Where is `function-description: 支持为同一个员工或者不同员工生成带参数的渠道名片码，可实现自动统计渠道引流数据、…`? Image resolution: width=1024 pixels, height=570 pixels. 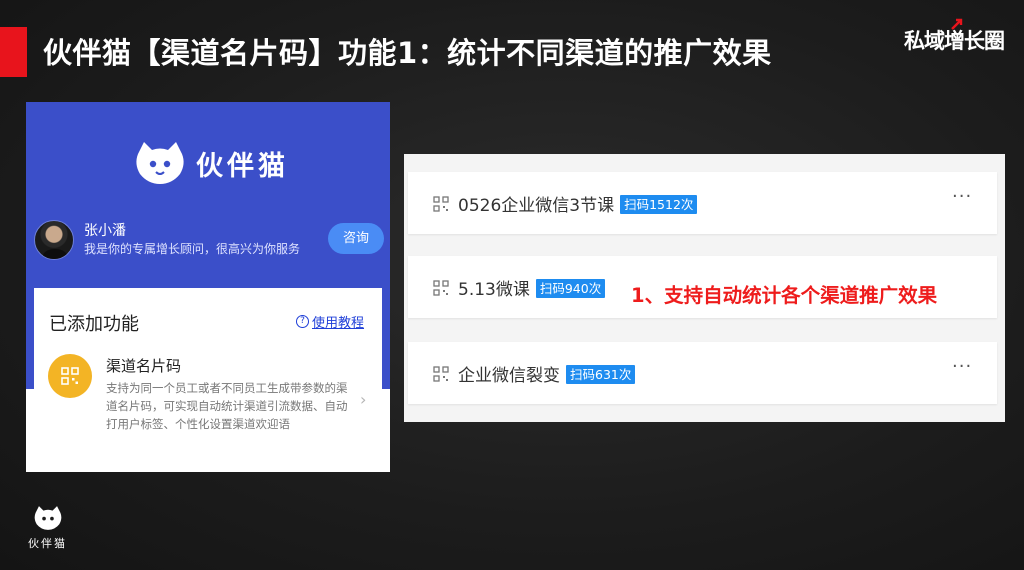
function-description: 支持为同一个员工或者不同员工生成带参数的渠道名片码，可实现自动统计渠道引流数据、… is located at coordinates (227, 406).